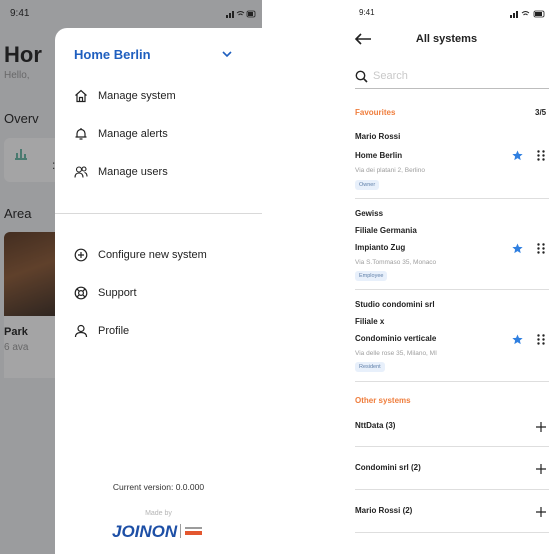 The image size is (549, 554). I want to click on menu-item-manage-system: Manage system, so click(125, 96).